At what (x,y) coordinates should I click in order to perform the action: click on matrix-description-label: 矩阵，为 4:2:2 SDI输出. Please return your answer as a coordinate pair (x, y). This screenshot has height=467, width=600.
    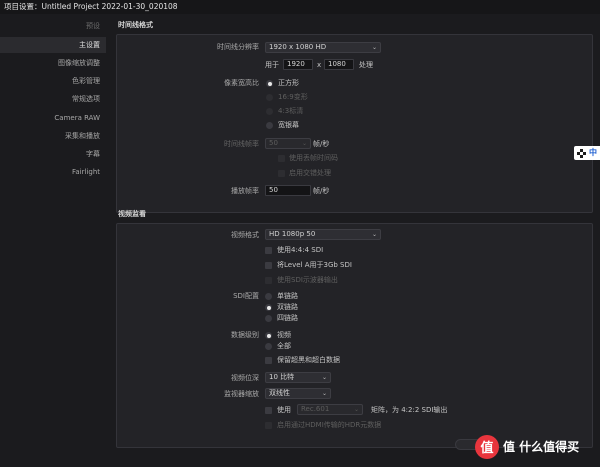
    Looking at the image, I should click on (409, 410).